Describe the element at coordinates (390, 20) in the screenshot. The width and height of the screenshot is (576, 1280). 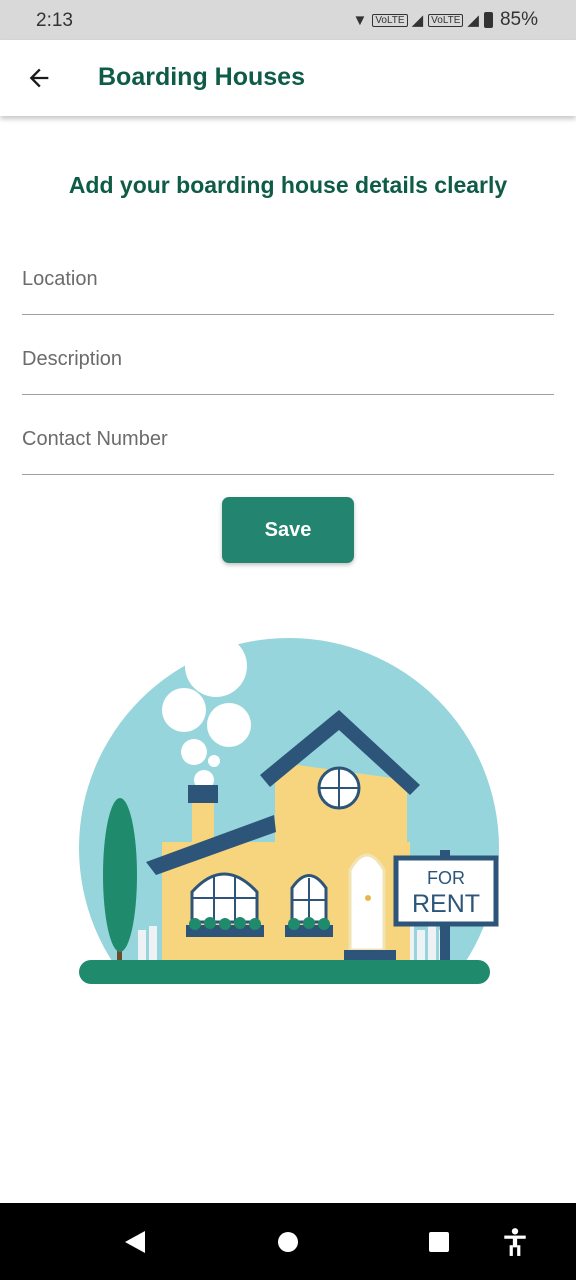
I see `volte-badge-1: VoLTE` at that location.